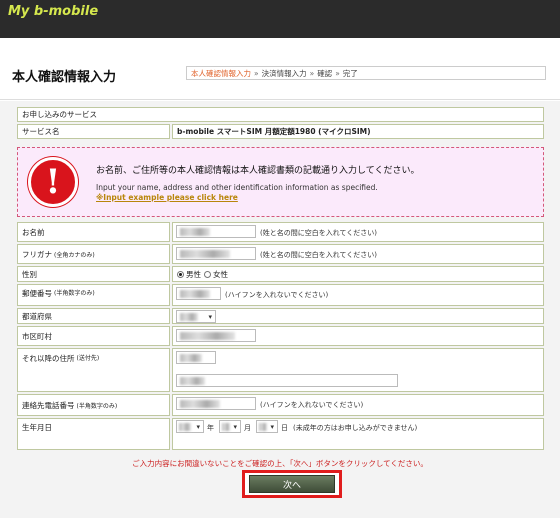 The width and height of the screenshot is (560, 518). I want to click on furigana-label: フリガナ (全角カナのみ), so click(93, 254).